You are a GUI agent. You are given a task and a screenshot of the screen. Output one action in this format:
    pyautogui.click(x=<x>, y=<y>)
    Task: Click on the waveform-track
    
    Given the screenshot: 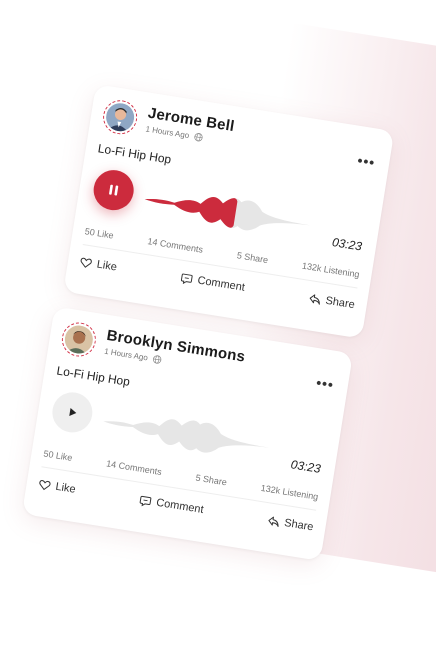 What is the action you would take?
    pyautogui.click(x=186, y=436)
    